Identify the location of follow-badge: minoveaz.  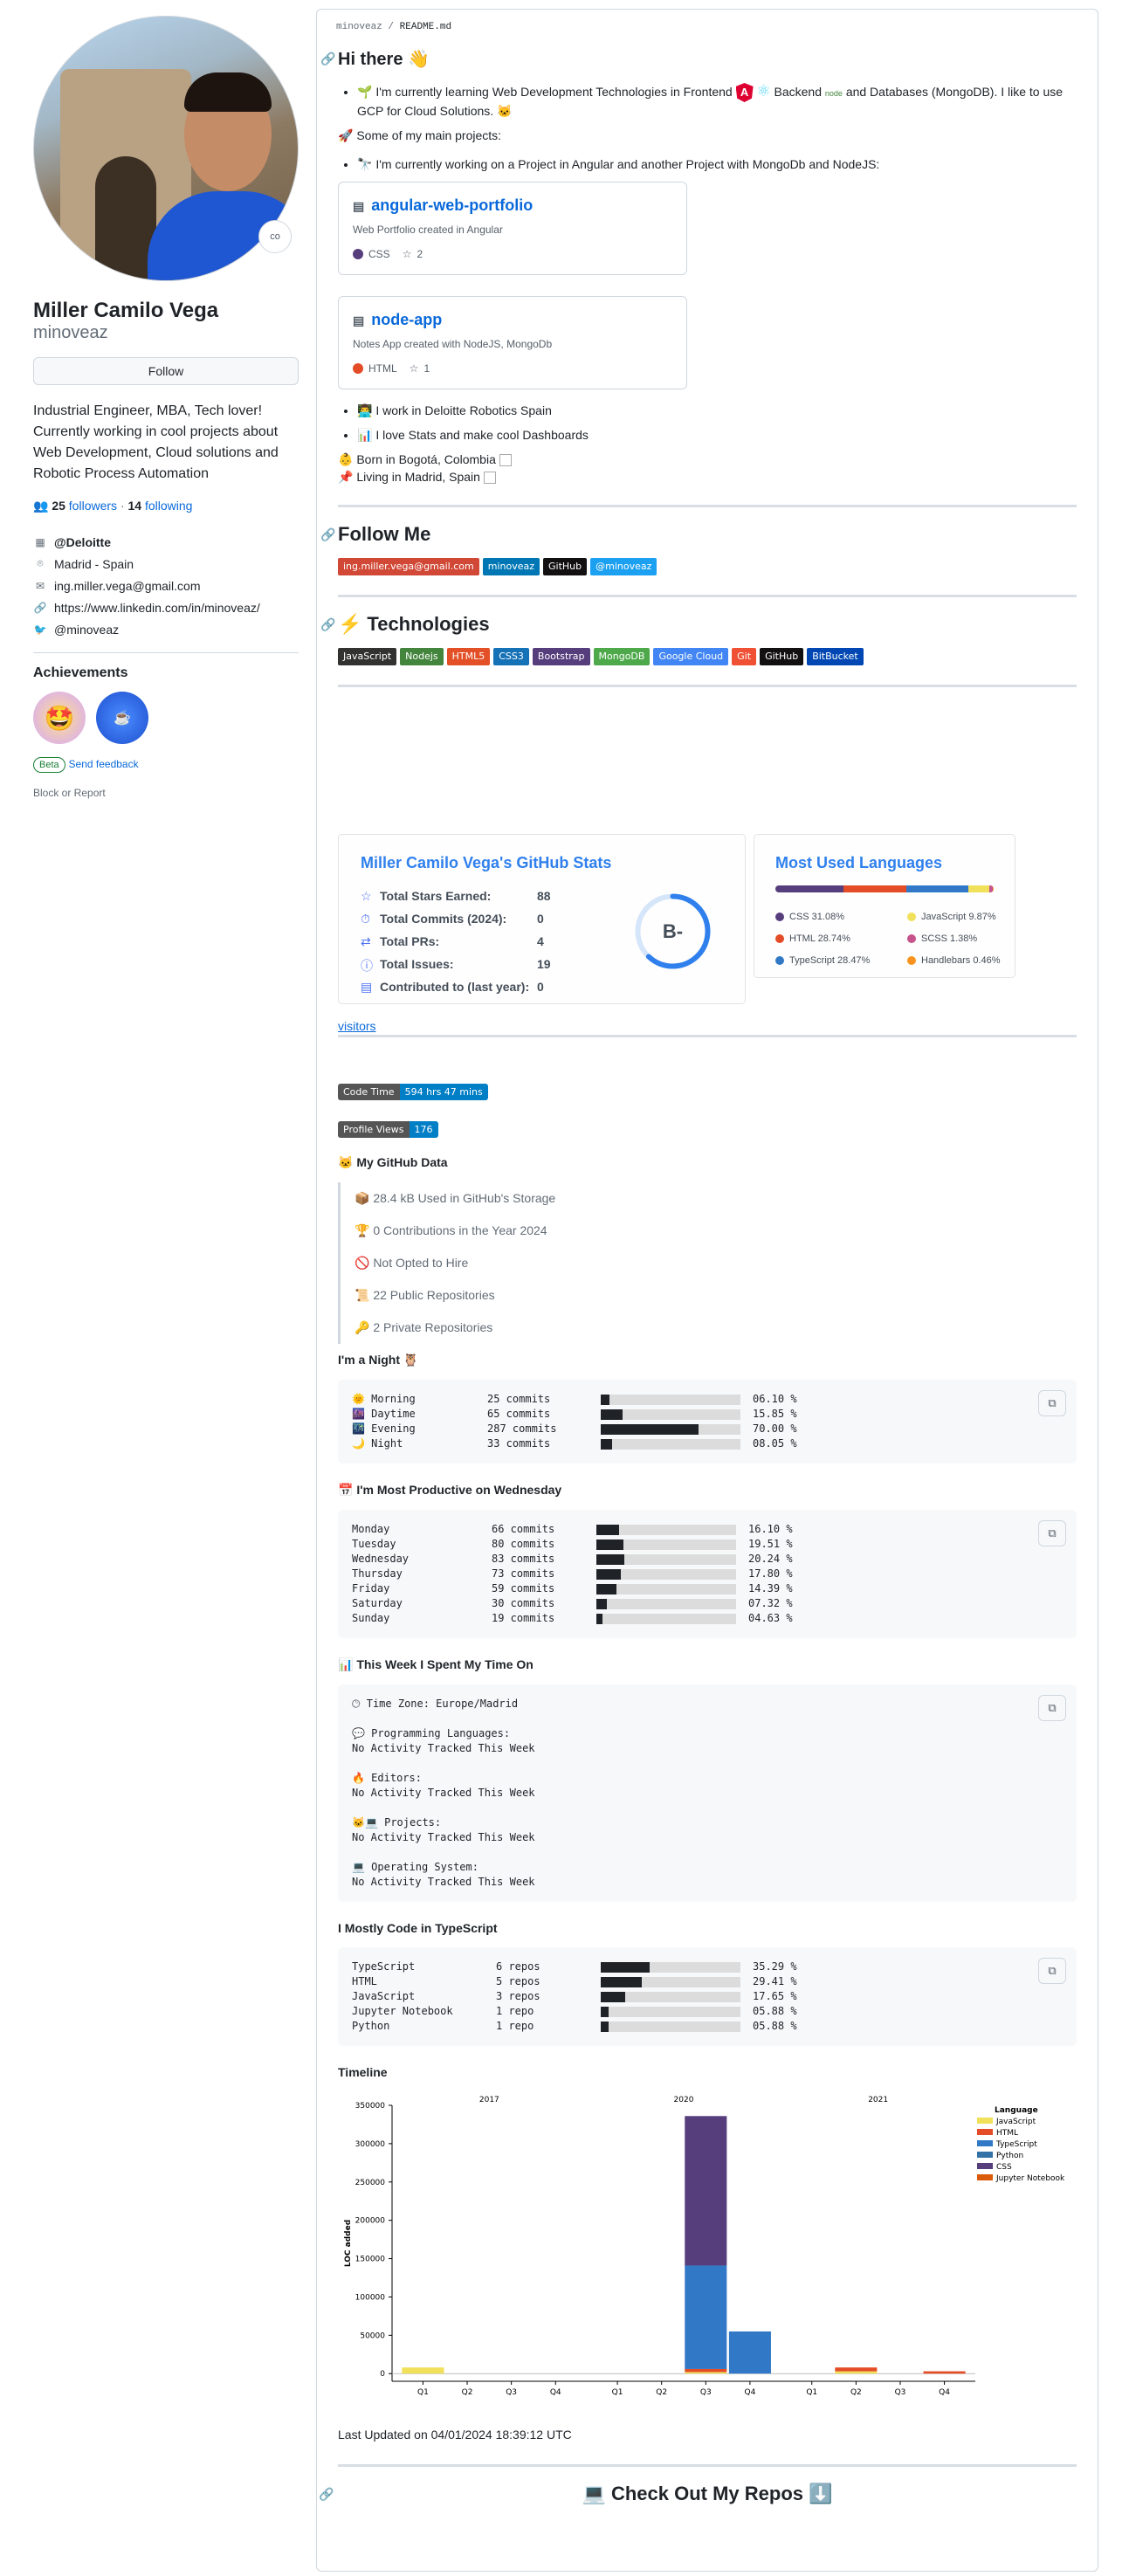
(511, 566).